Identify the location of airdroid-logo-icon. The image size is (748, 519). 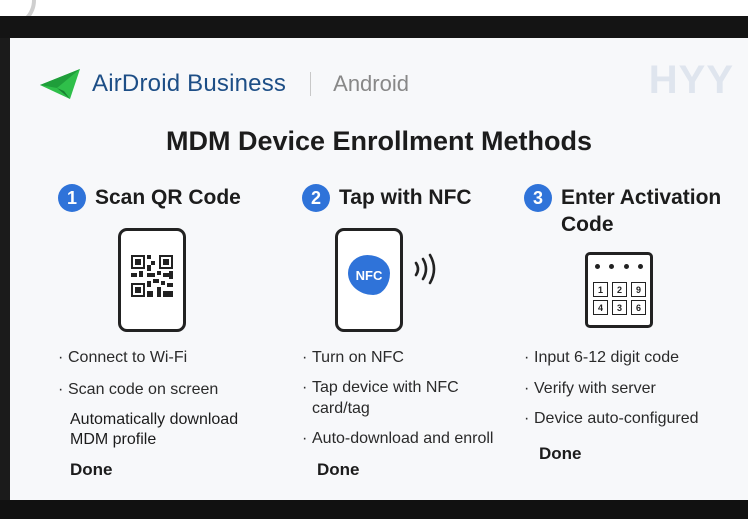
(60, 84).